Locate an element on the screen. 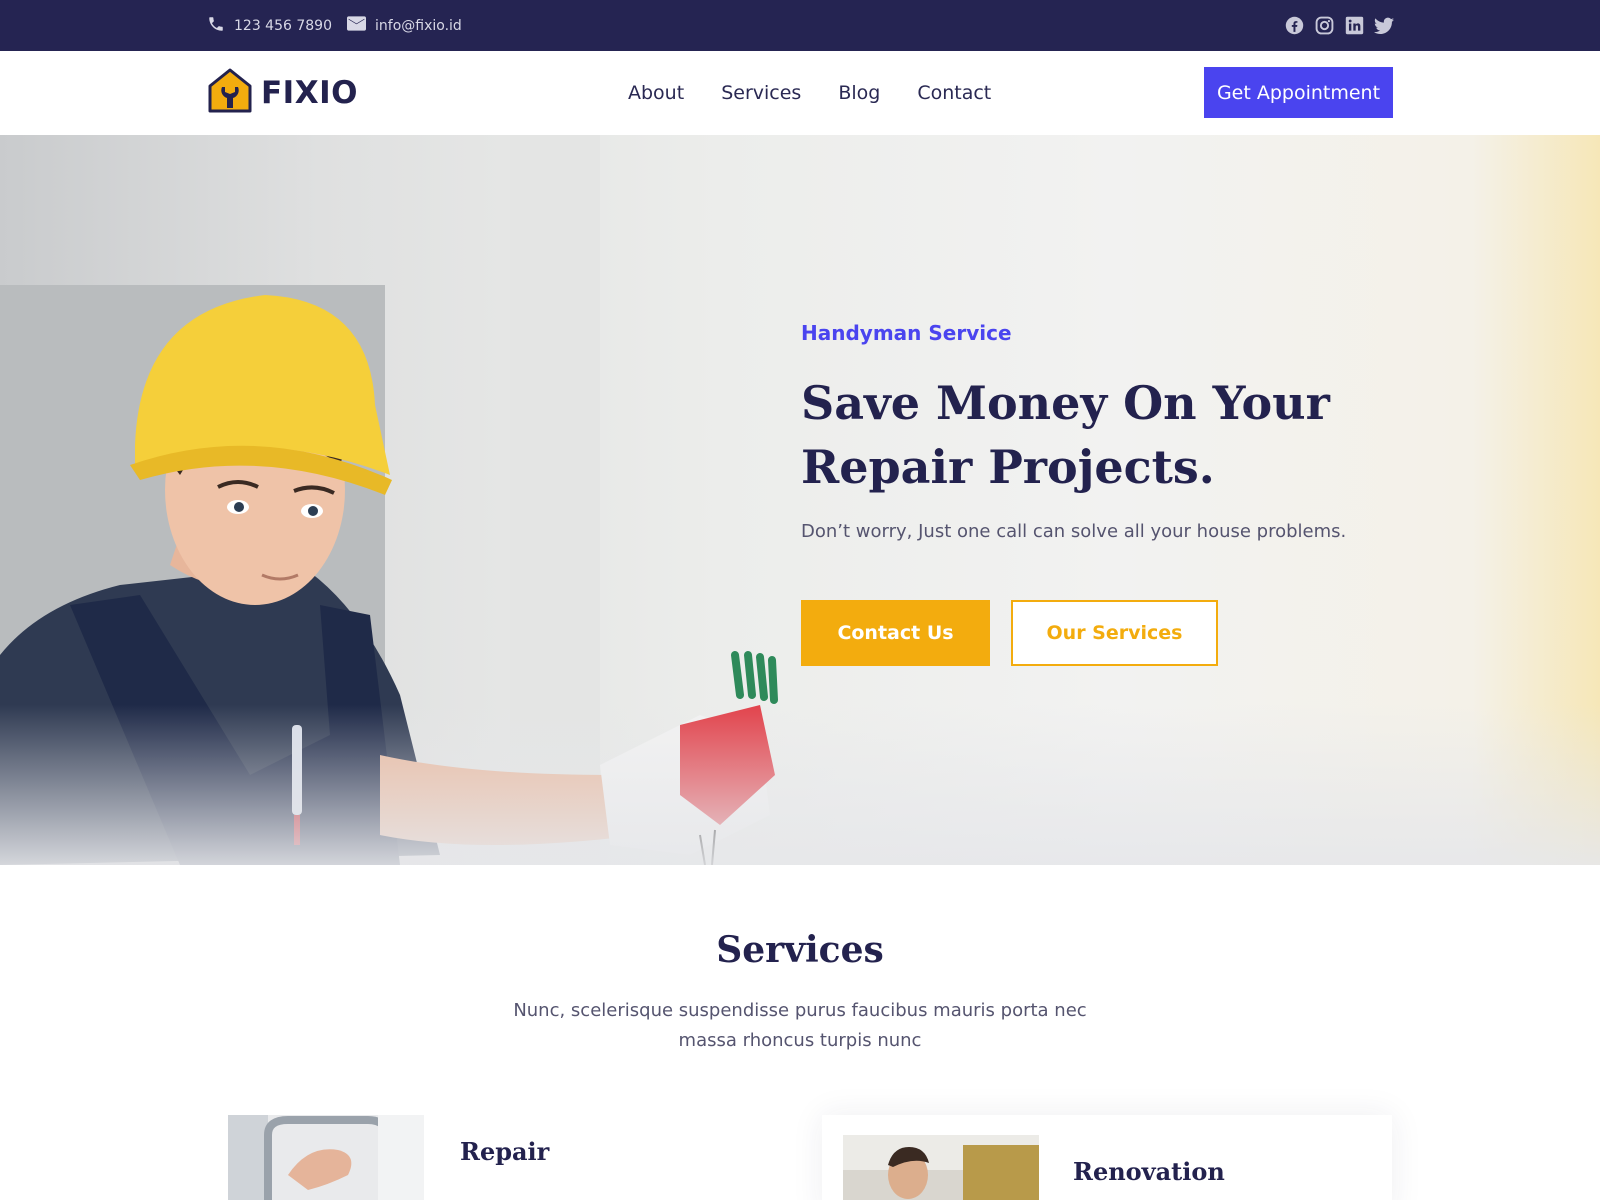  nav-link-services: Services is located at coordinates (761, 93).